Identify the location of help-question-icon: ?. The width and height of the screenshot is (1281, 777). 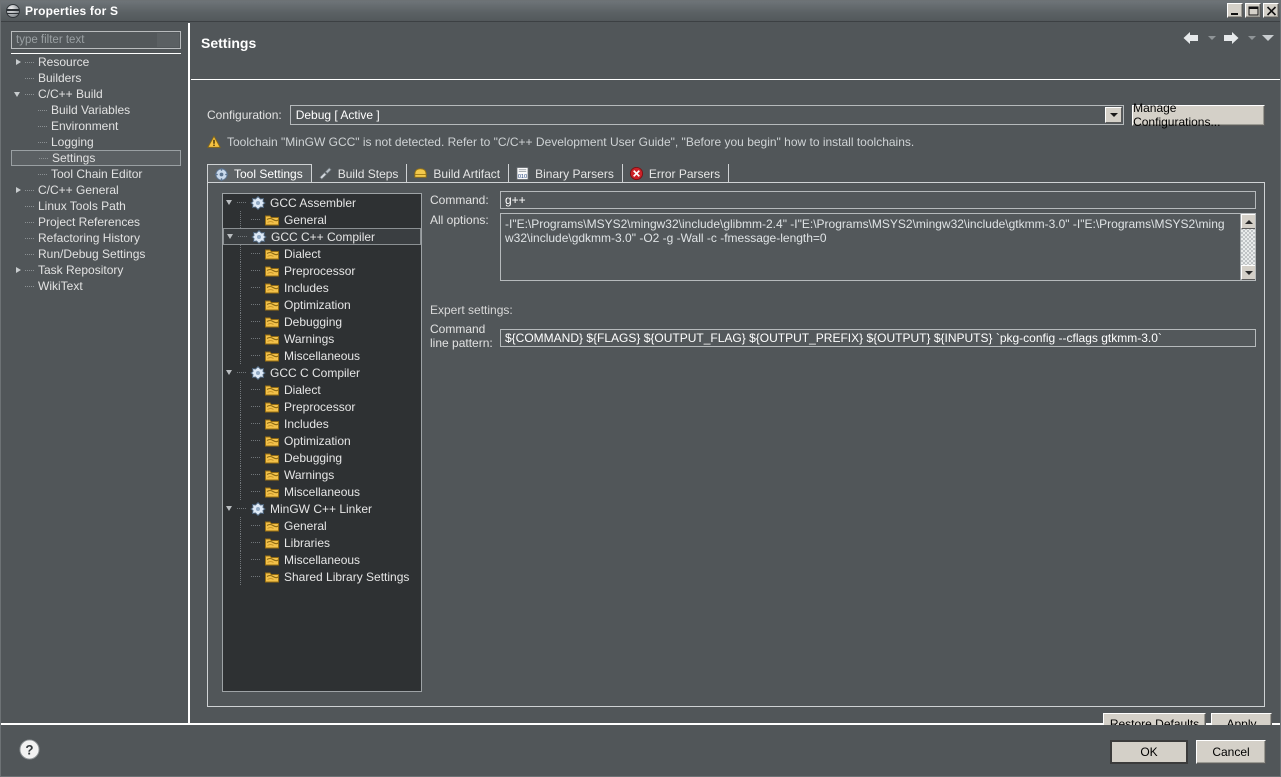
(29, 749).